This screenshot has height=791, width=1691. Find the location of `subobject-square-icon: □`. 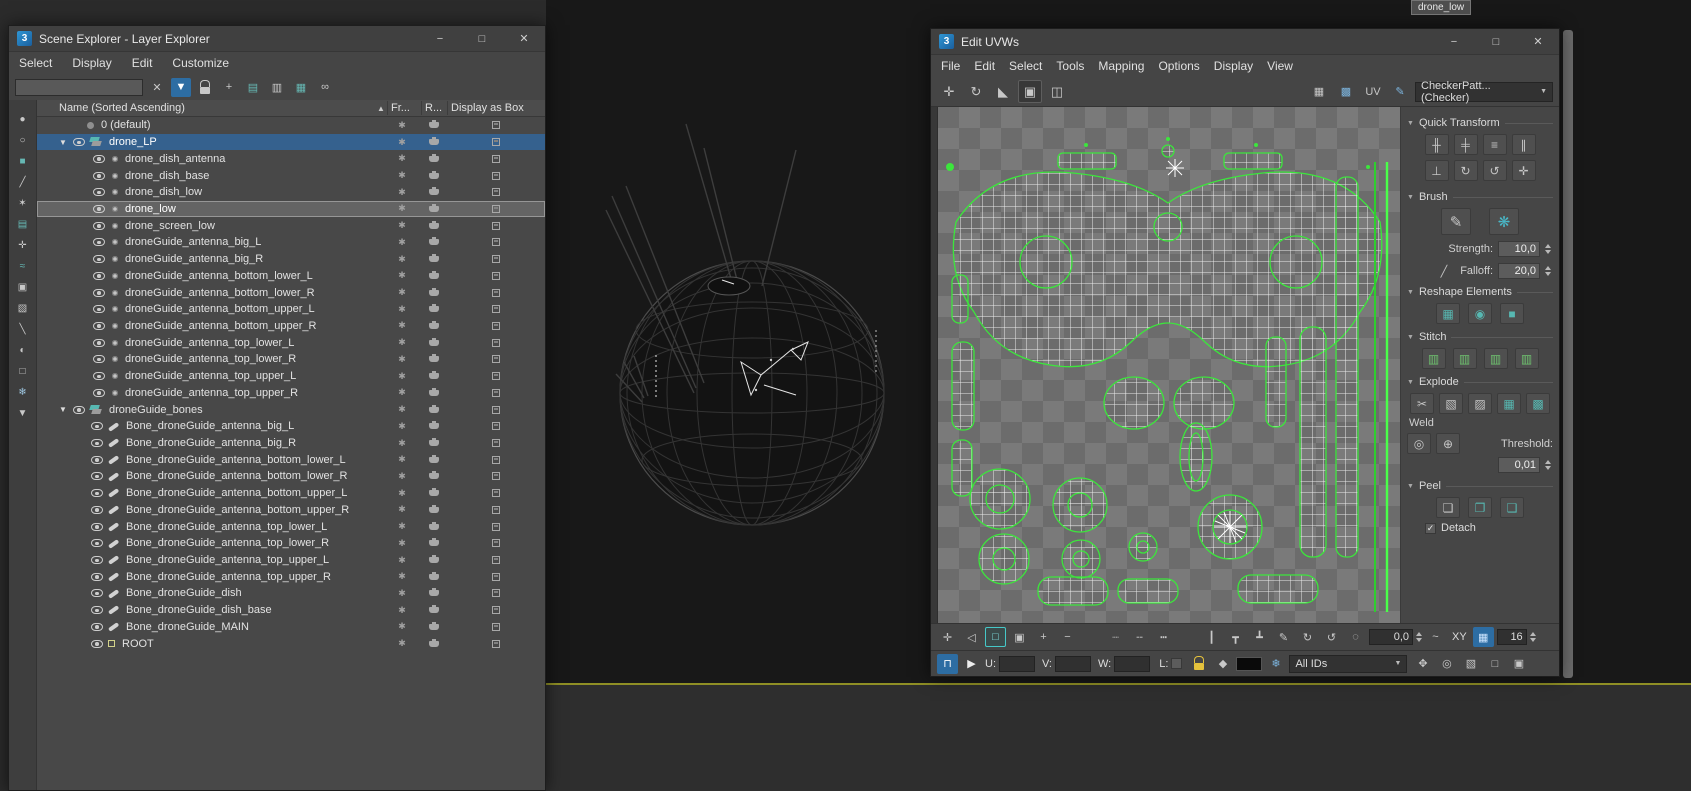

subobject-square-icon: □ is located at coordinates (995, 637).